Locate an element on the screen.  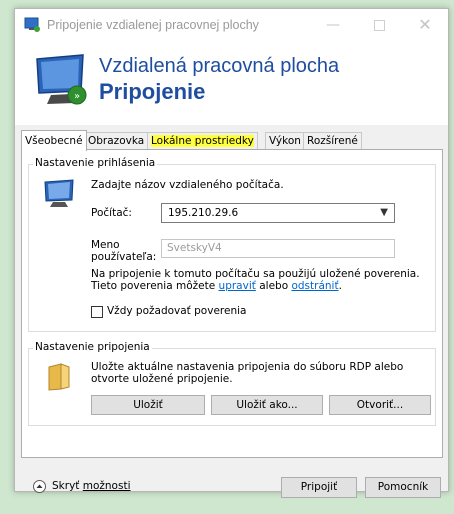
chevron-up-icon is located at coordinates (39, 486).